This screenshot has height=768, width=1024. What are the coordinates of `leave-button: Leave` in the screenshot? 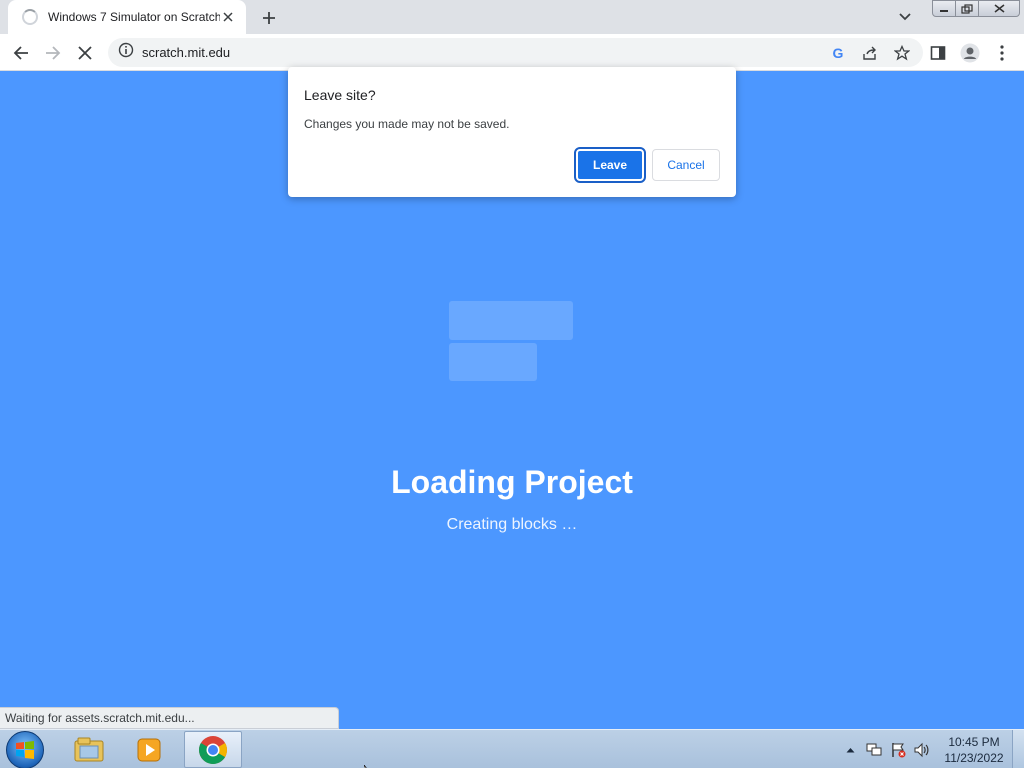 It's located at (610, 165).